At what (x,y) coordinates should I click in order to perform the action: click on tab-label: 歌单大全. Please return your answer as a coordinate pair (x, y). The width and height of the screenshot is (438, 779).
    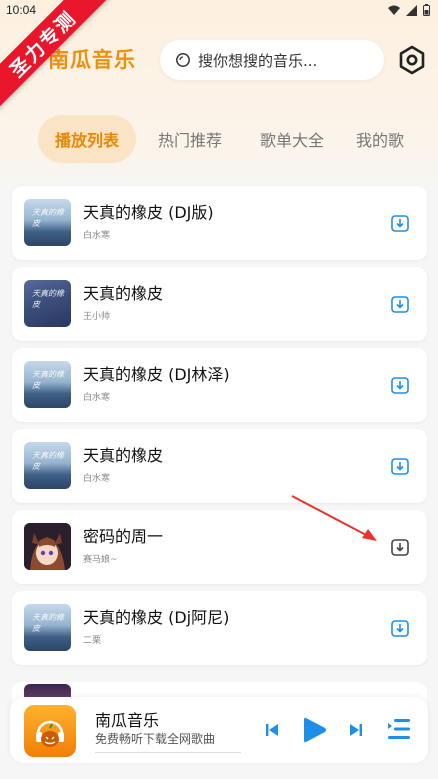
    Looking at the image, I should click on (291, 140).